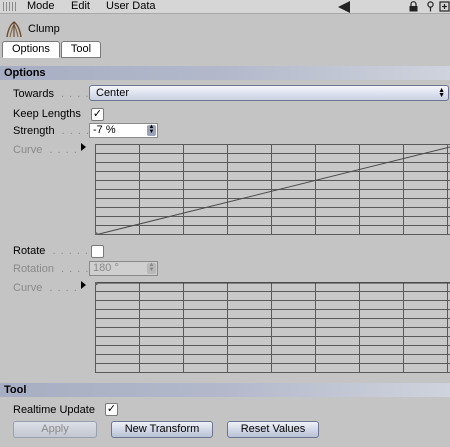  What do you see at coordinates (45, 288) in the screenshot?
I see `curve-label-2: Curve . . . .` at bounding box center [45, 288].